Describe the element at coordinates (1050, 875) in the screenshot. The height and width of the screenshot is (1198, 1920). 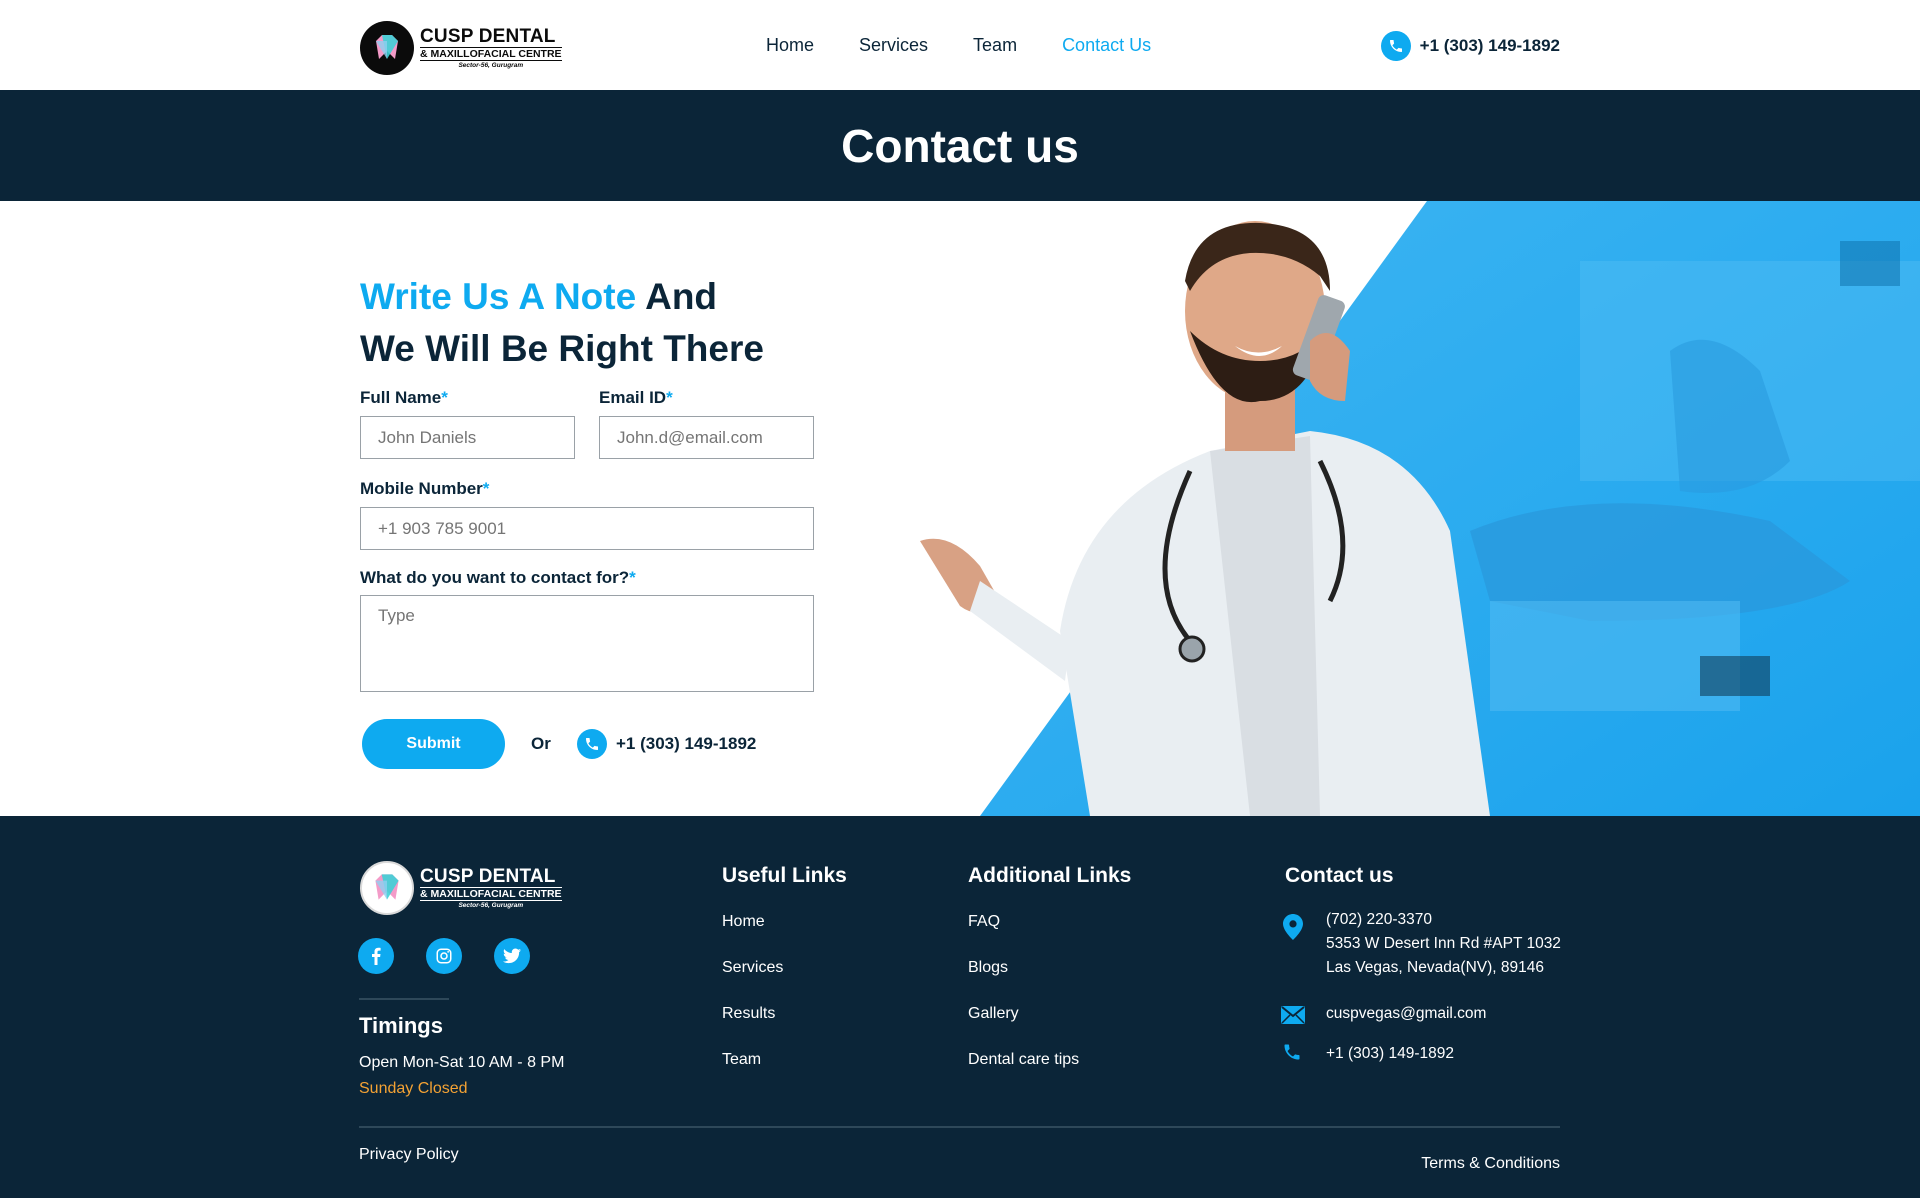
I see `additional-links-title: Additional Links` at that location.